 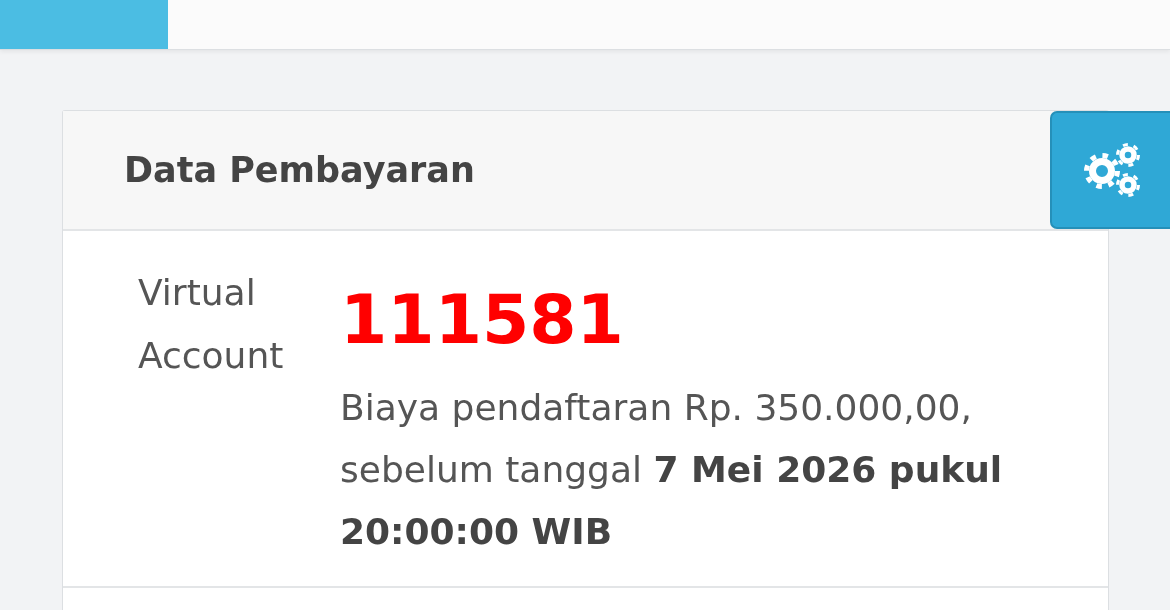 What do you see at coordinates (299, 170) in the screenshot?
I see `card-title: Data Pembayaran` at bounding box center [299, 170].